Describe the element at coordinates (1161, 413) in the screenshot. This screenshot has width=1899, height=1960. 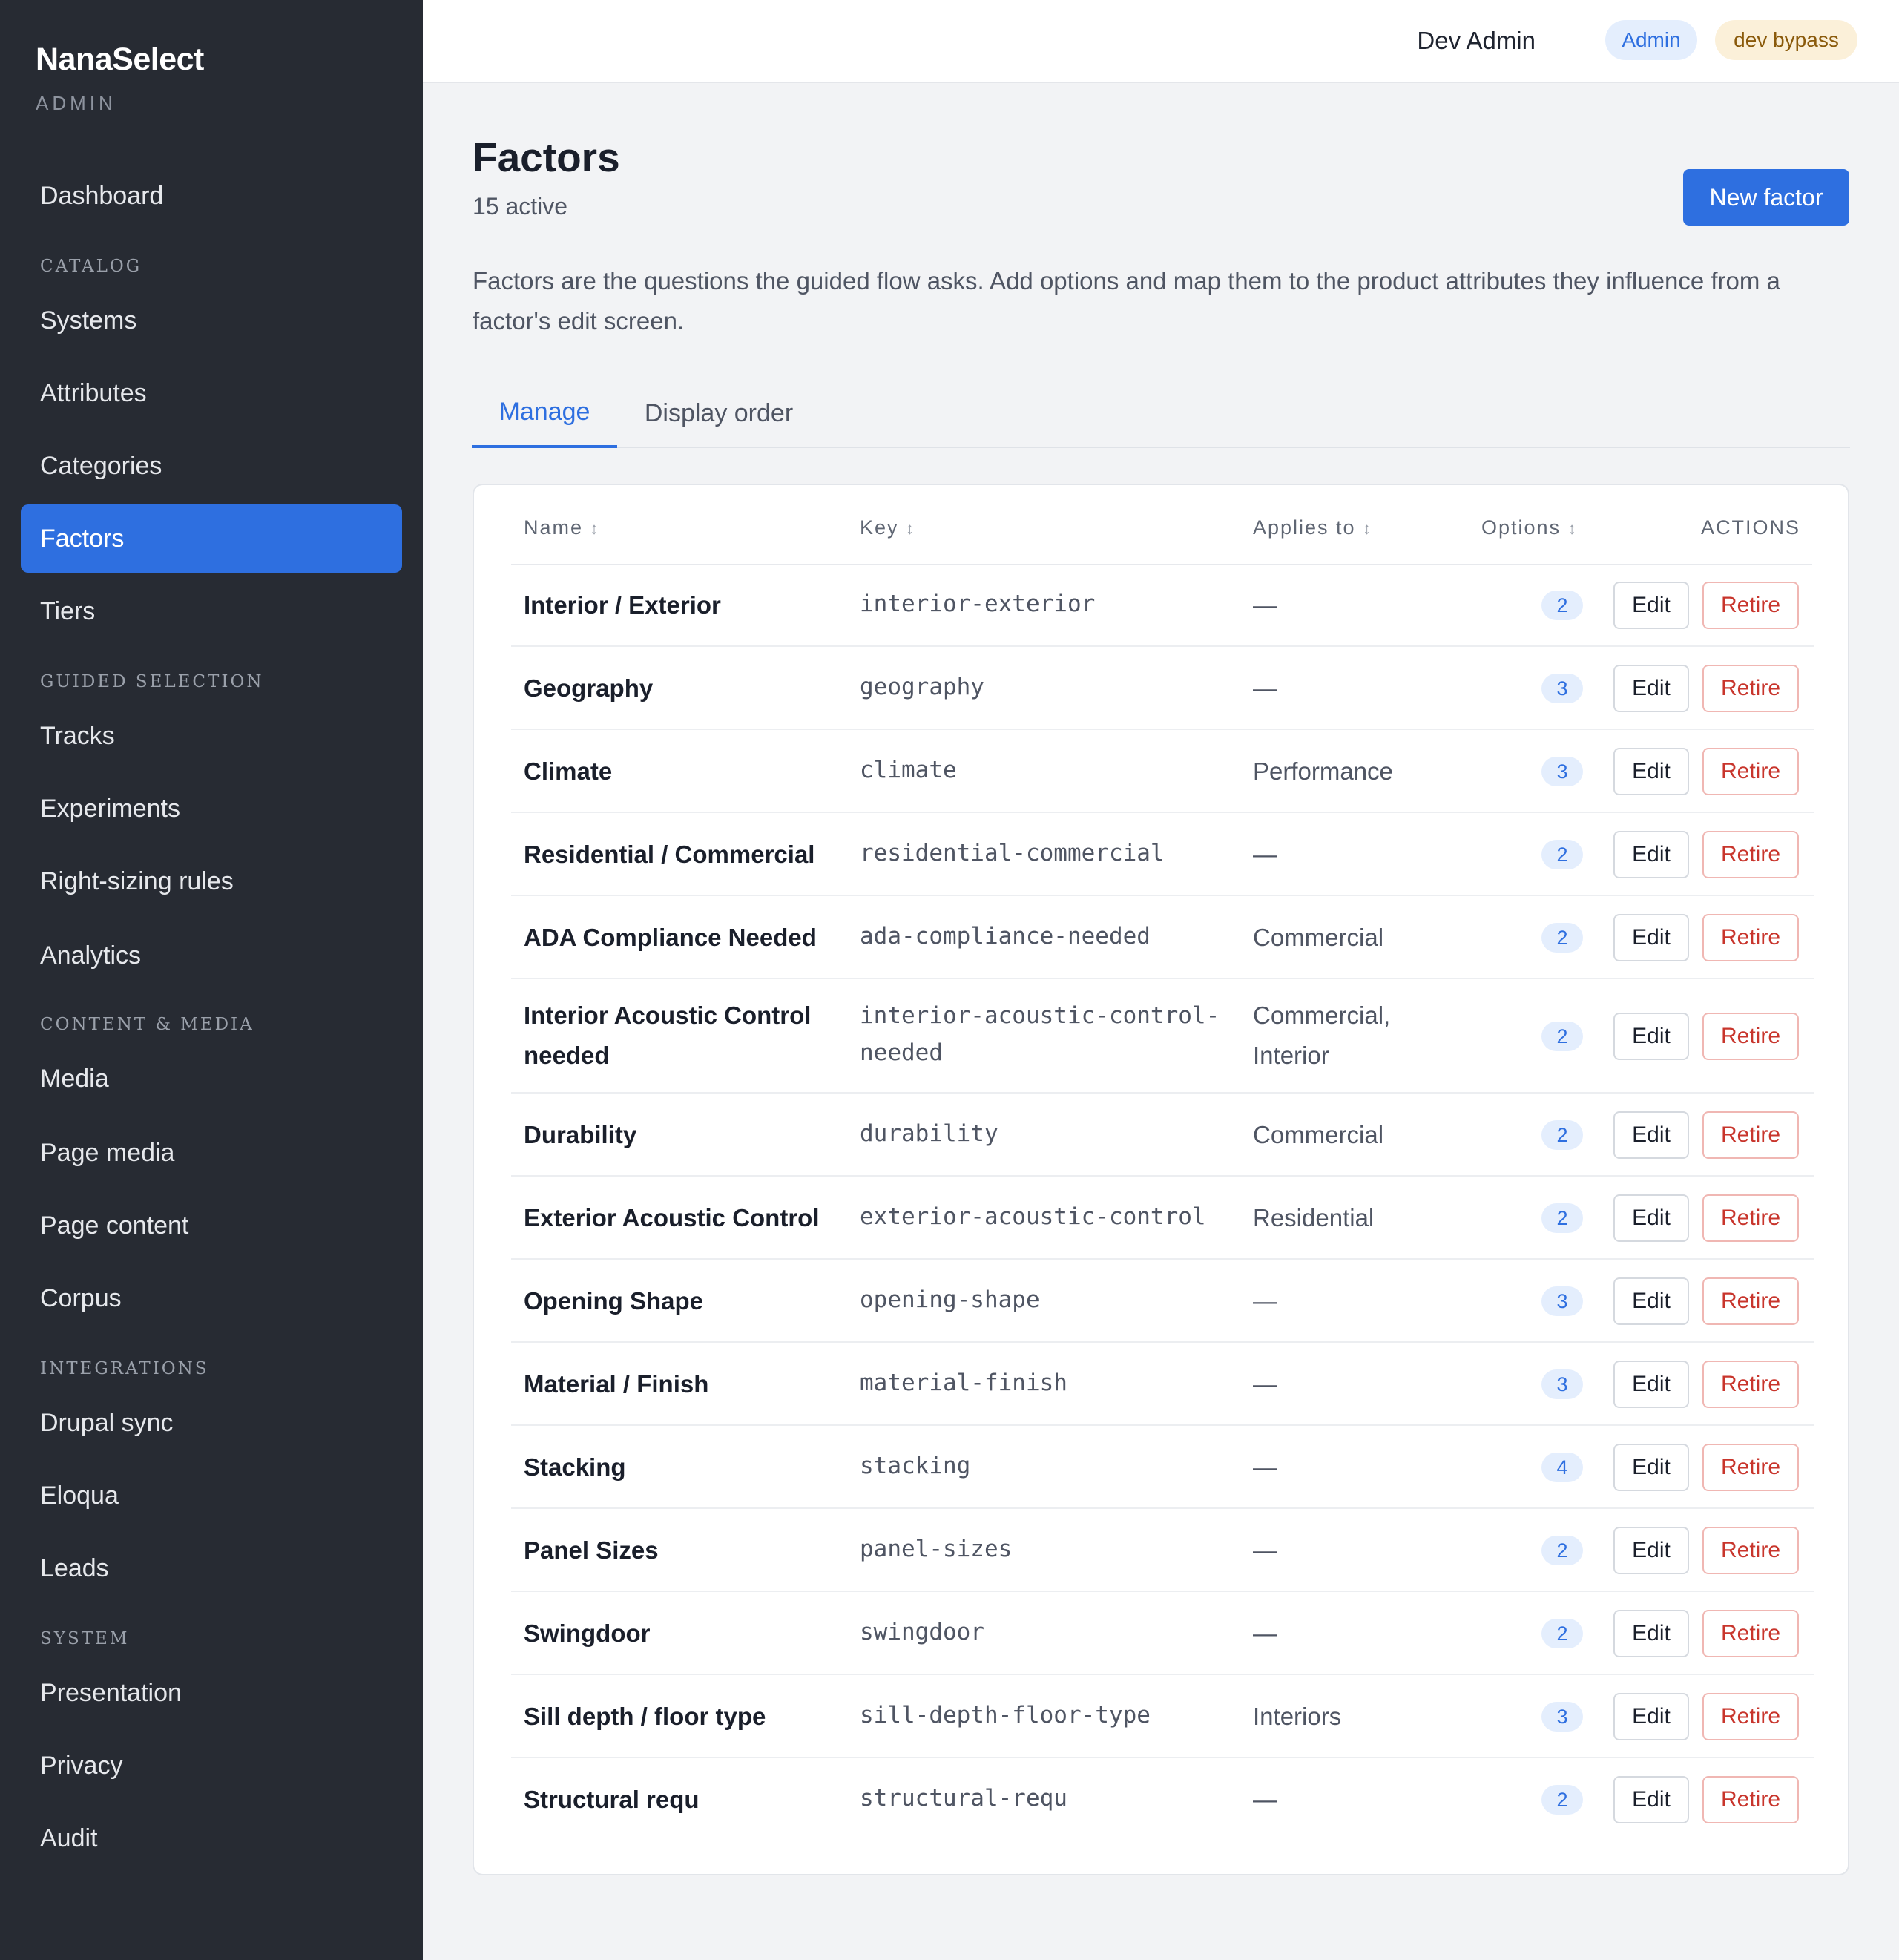
I see `tab-bar: Manage Display order` at that location.